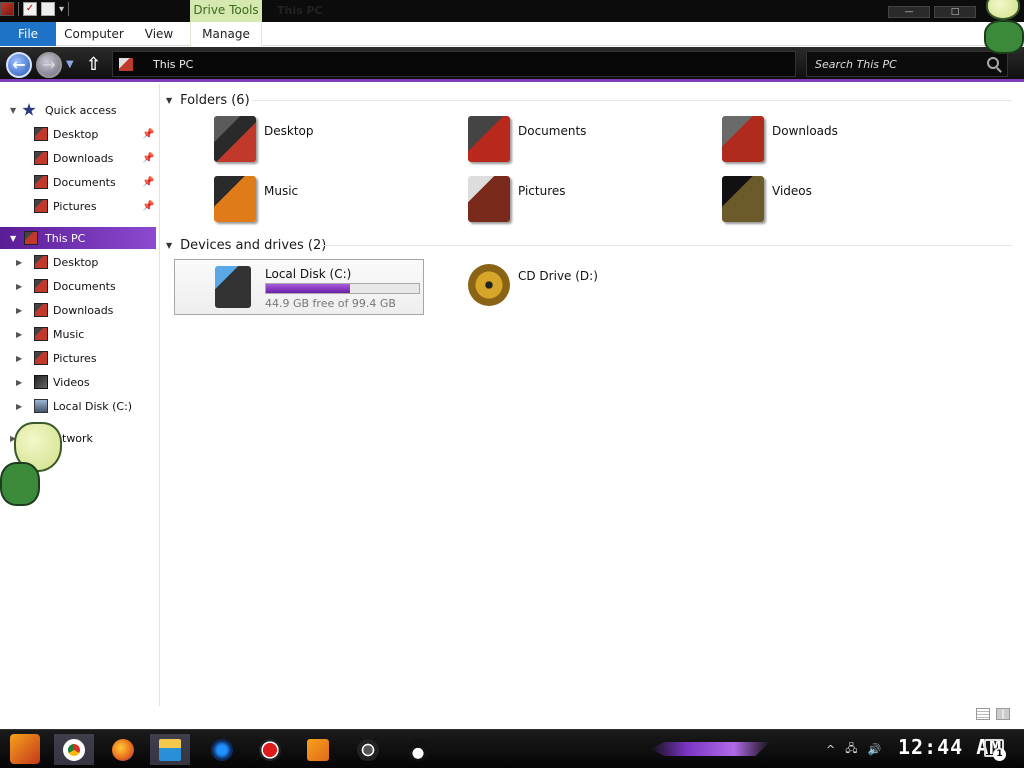  What do you see at coordinates (25, 749) in the screenshot?
I see `start-button` at bounding box center [25, 749].